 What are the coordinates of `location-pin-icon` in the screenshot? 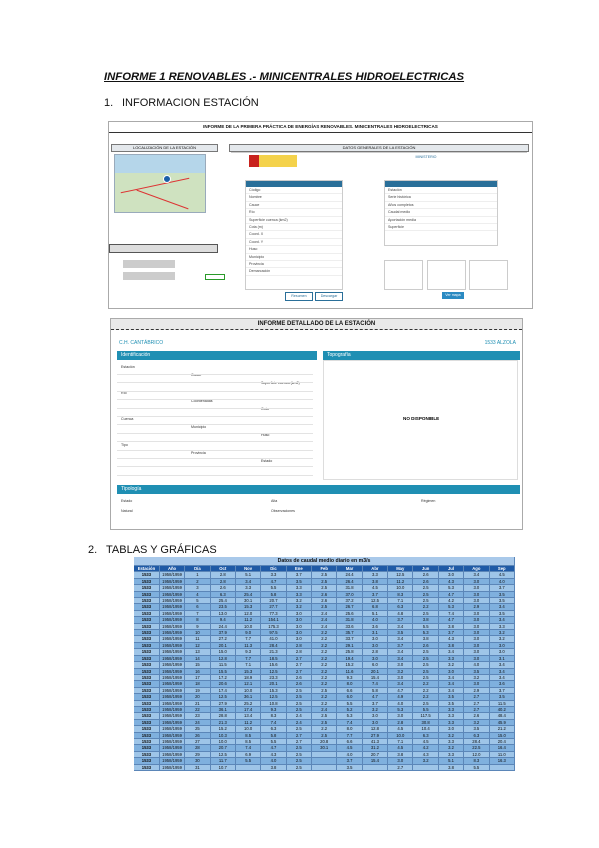 It's located at (167, 179).